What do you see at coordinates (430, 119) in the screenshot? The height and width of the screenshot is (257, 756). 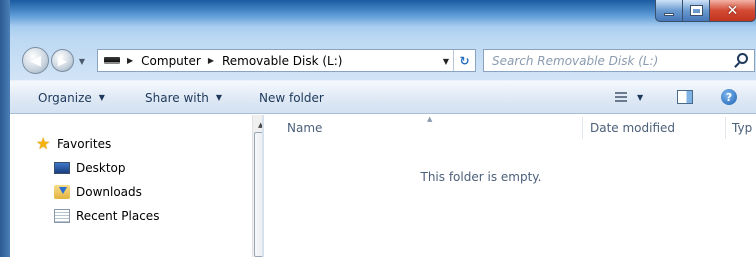 I see `sort-ascending-icon: ▲` at bounding box center [430, 119].